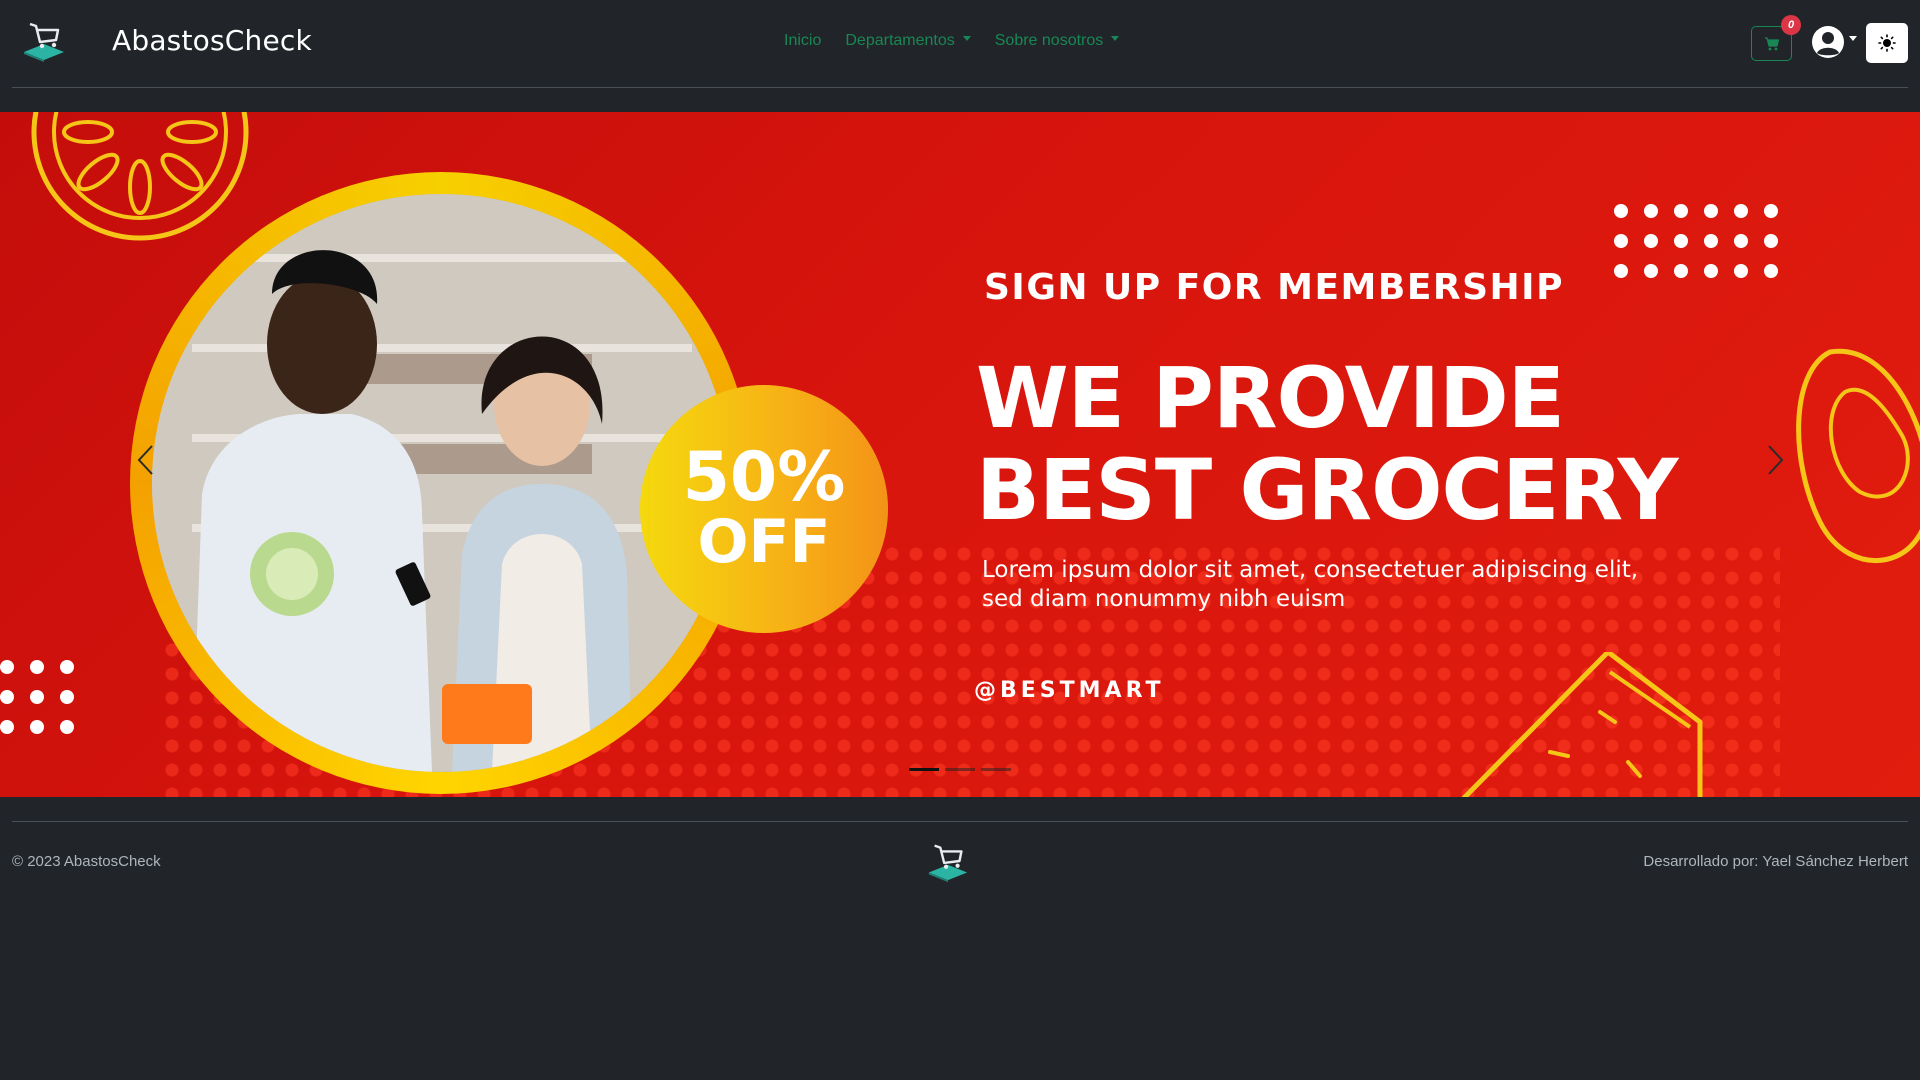  I want to click on main-nav: Inicio Departamentos Sobre nosotros, so click(963, 41).